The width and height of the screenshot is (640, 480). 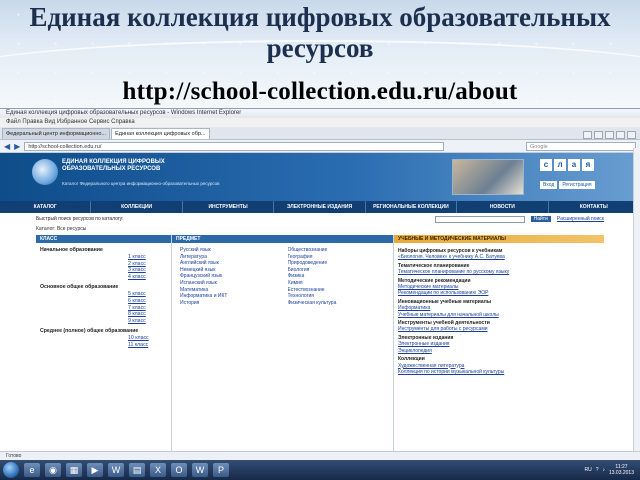 What do you see at coordinates (499, 293) in the screenshot?
I see `materials-link: Рекомендации по использованию ЭОР` at bounding box center [499, 293].